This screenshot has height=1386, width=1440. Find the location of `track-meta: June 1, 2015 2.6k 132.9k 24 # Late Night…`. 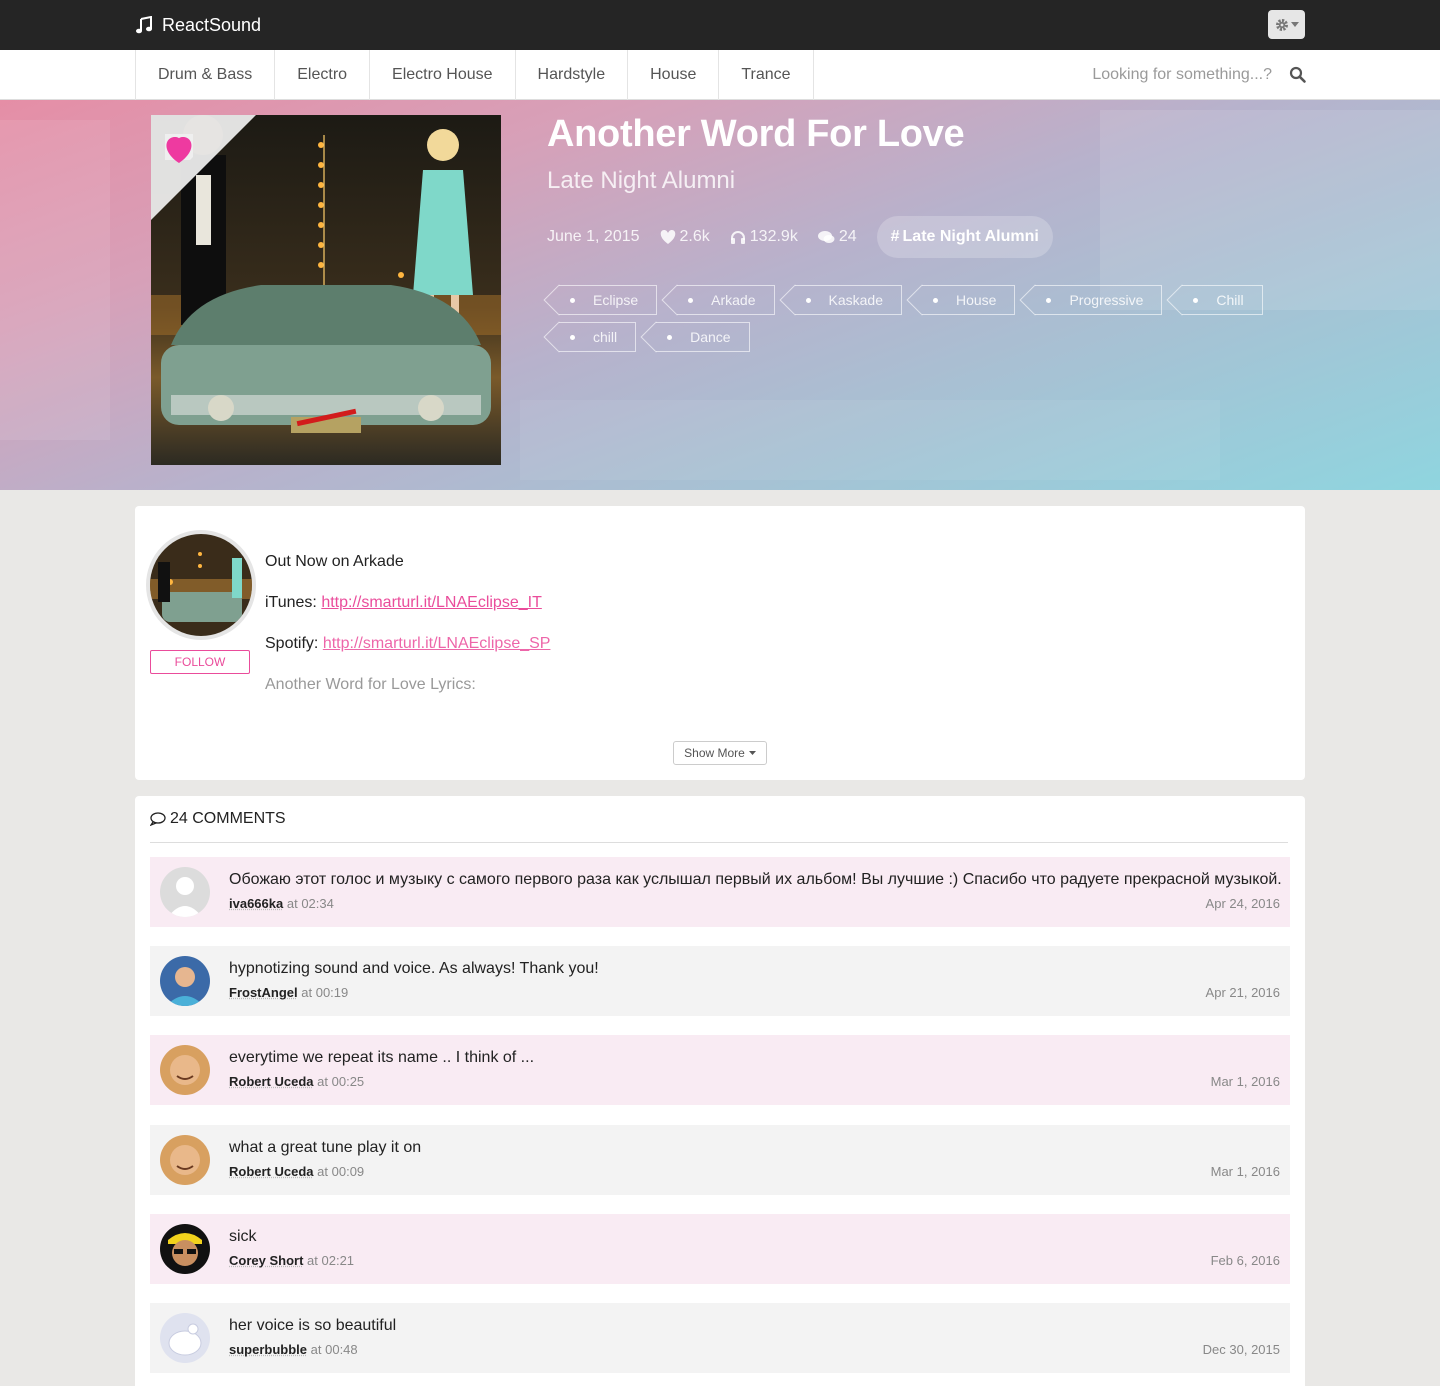

track-meta: June 1, 2015 2.6k 132.9k 24 # Late Night… is located at coordinates (800, 237).